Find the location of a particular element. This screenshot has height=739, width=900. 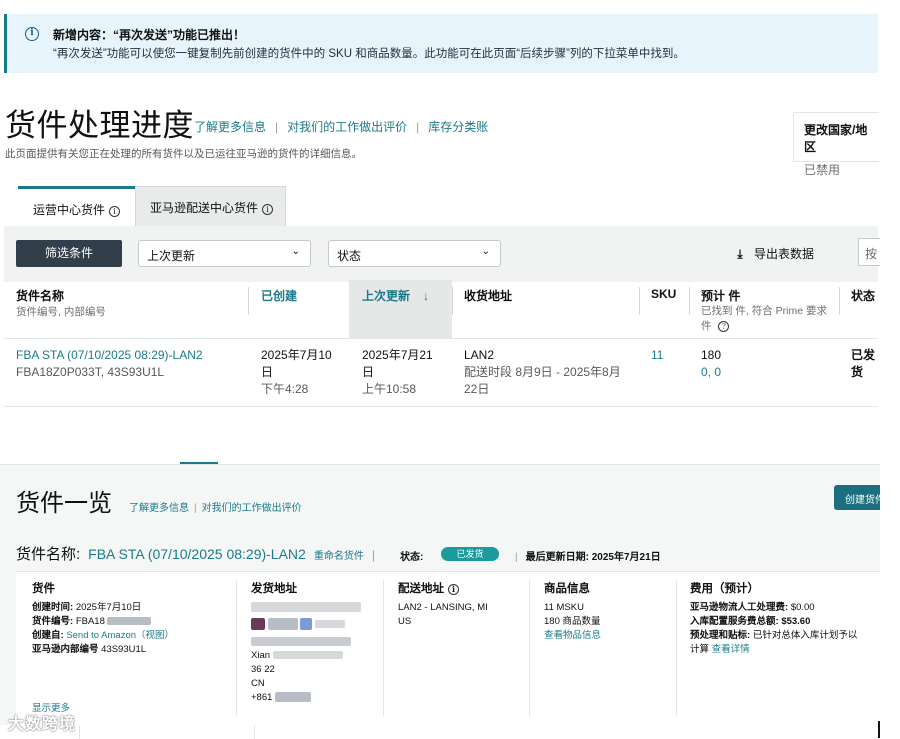

created-time: 下午4:28 is located at coordinates (285, 389).